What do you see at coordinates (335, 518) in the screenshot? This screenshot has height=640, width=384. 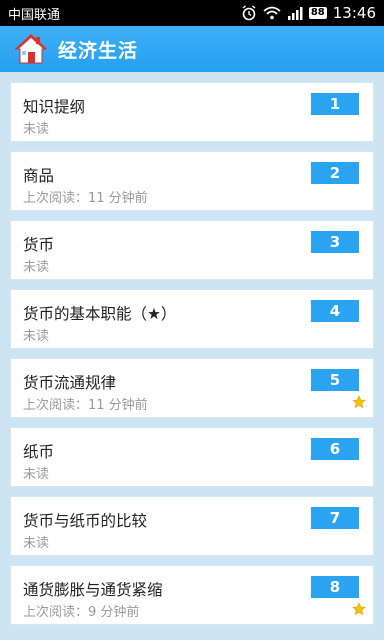 I see `item-number-badge: 7` at bounding box center [335, 518].